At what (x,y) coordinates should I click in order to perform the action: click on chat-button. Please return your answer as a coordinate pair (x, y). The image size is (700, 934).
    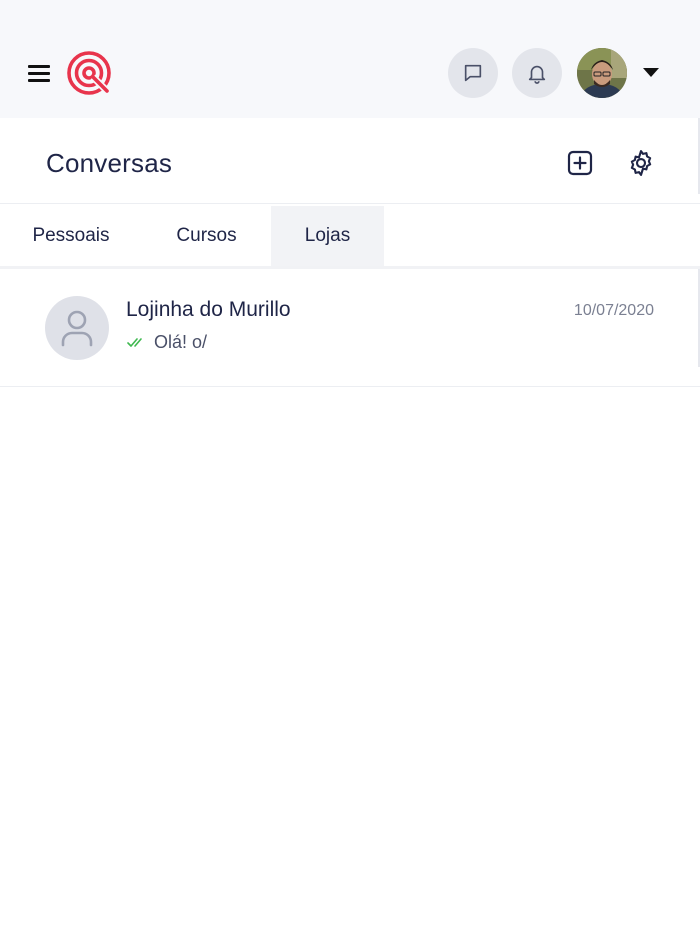
    Looking at the image, I should click on (473, 73).